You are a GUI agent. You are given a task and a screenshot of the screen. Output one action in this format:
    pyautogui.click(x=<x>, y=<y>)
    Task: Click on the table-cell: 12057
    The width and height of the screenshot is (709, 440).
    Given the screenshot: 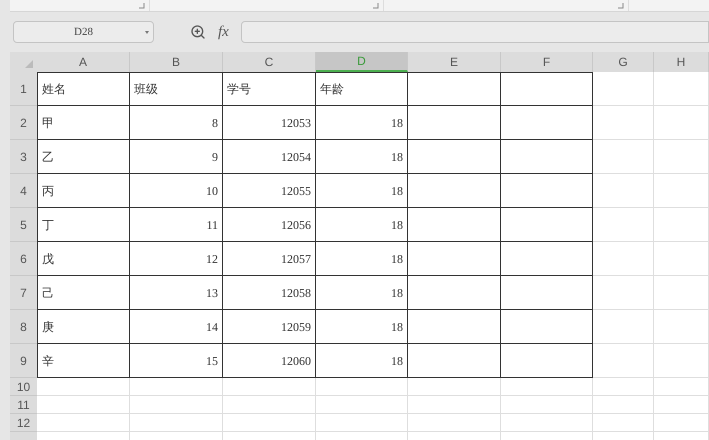 What is the action you would take?
    pyautogui.click(x=269, y=259)
    